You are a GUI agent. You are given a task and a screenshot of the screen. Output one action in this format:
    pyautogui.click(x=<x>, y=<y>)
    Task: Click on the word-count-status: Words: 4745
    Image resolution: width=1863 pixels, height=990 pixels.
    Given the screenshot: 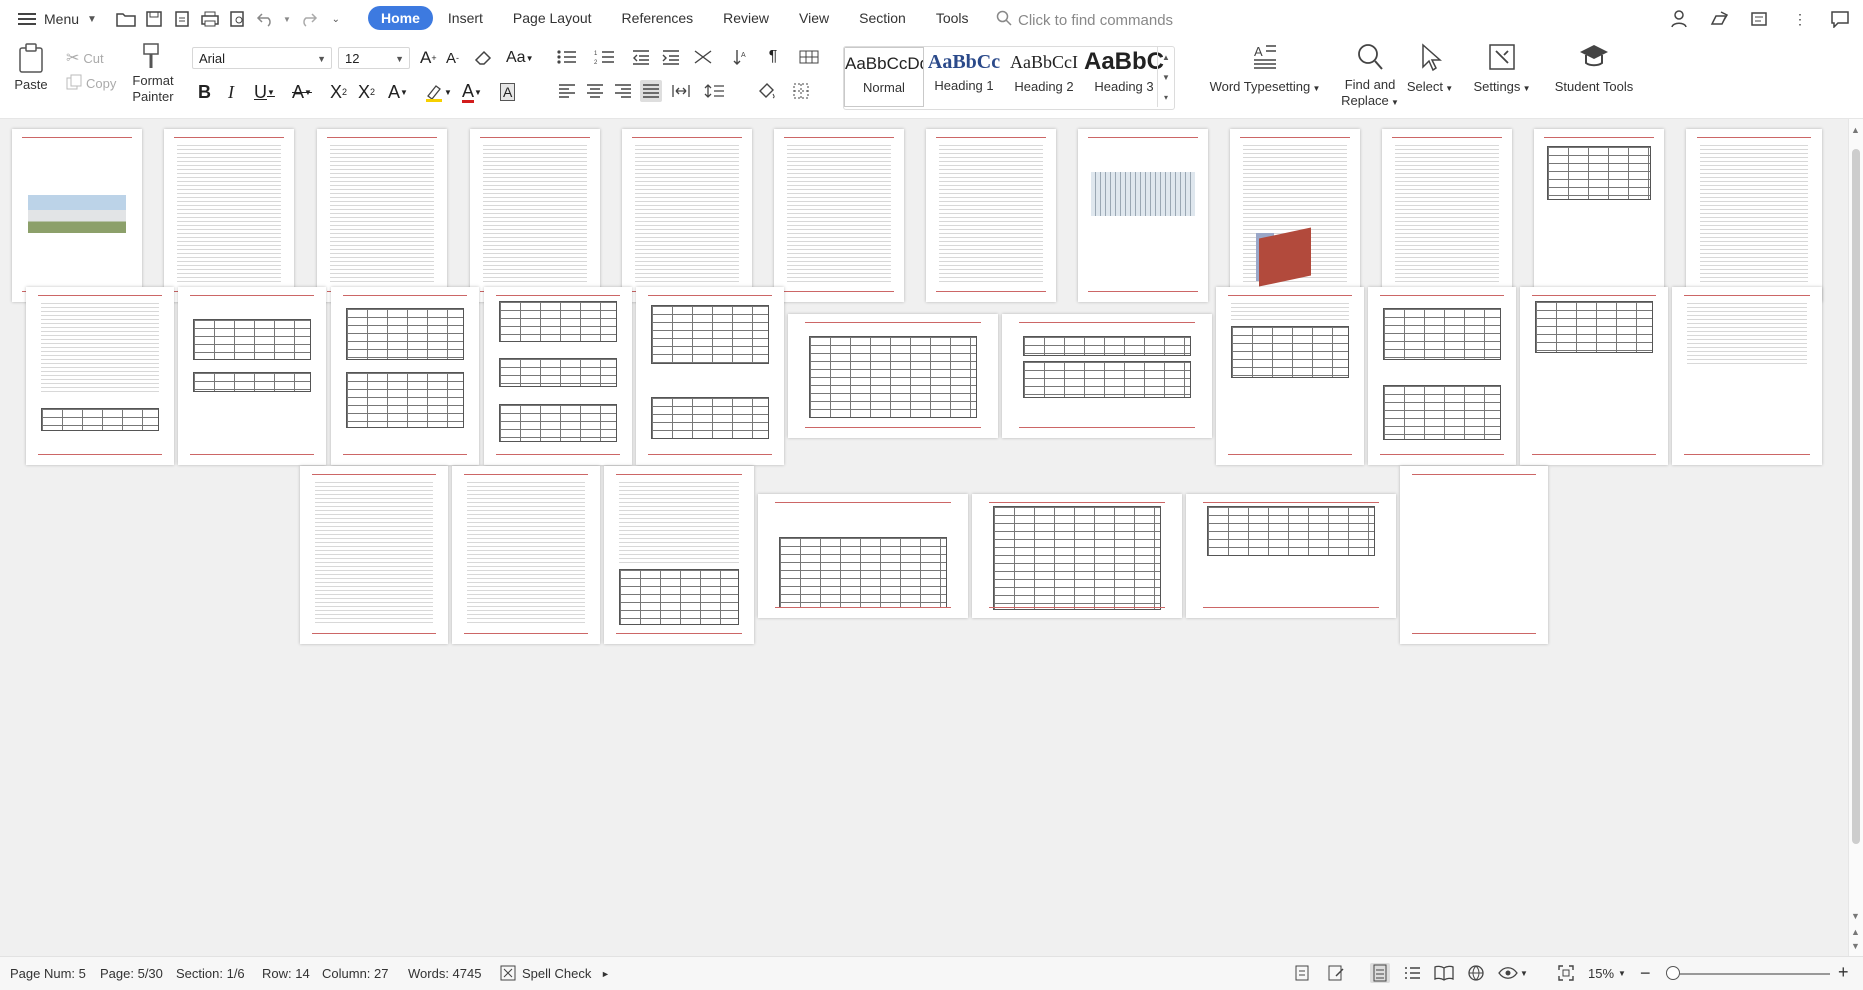 What is the action you would take?
    pyautogui.click(x=444, y=973)
    